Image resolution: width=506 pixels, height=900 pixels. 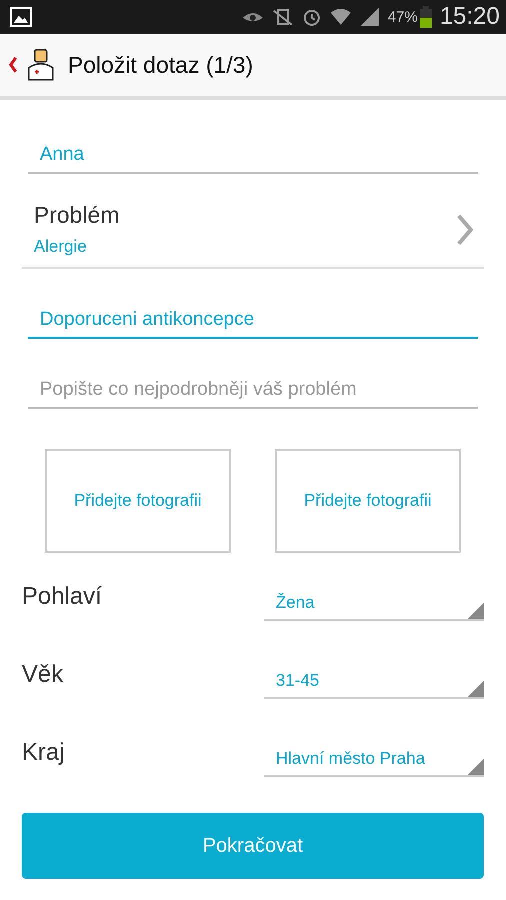 I want to click on clock-time: 15:20, so click(x=470, y=17).